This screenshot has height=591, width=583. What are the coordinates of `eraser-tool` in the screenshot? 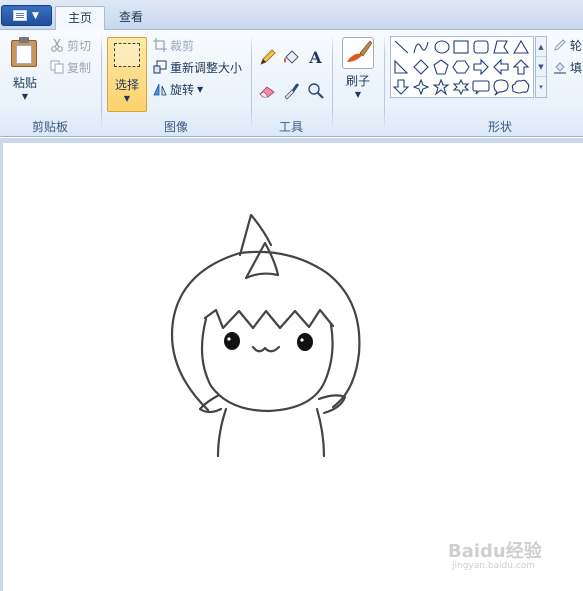 It's located at (267, 90).